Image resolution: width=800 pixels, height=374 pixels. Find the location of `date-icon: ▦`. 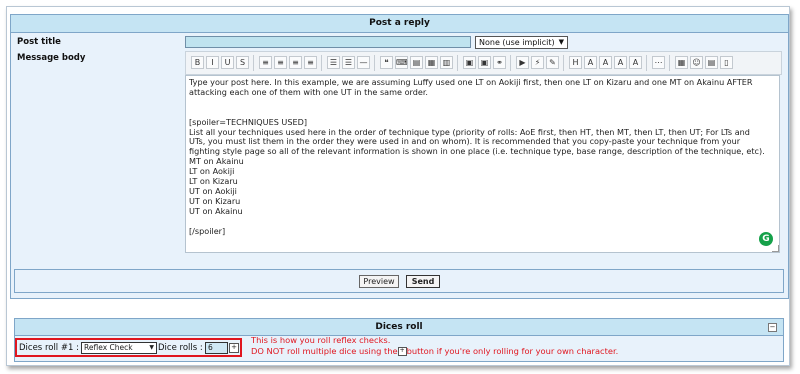

date-icon: ▦ is located at coordinates (681, 62).